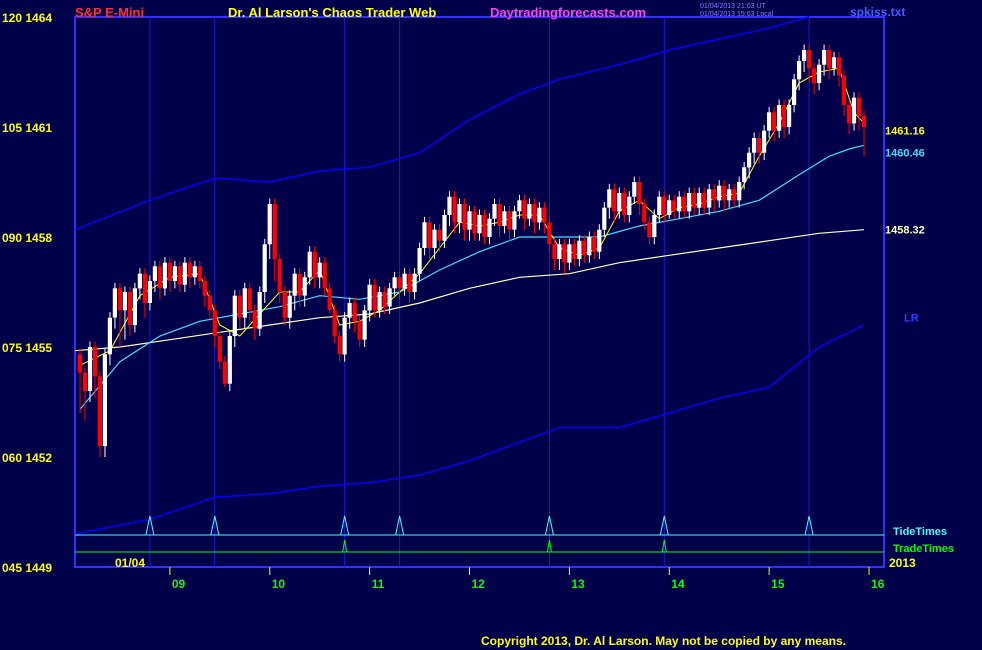  I want to click on y-axis-label: 045 1449, so click(27, 568).